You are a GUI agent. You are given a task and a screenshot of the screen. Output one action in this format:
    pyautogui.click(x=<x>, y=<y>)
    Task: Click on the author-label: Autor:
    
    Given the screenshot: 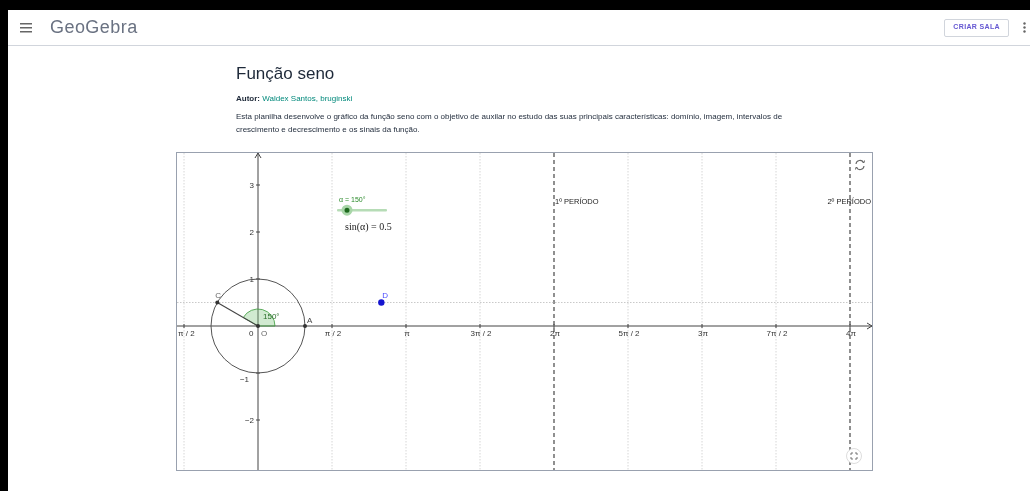 What is the action you would take?
    pyautogui.click(x=248, y=98)
    